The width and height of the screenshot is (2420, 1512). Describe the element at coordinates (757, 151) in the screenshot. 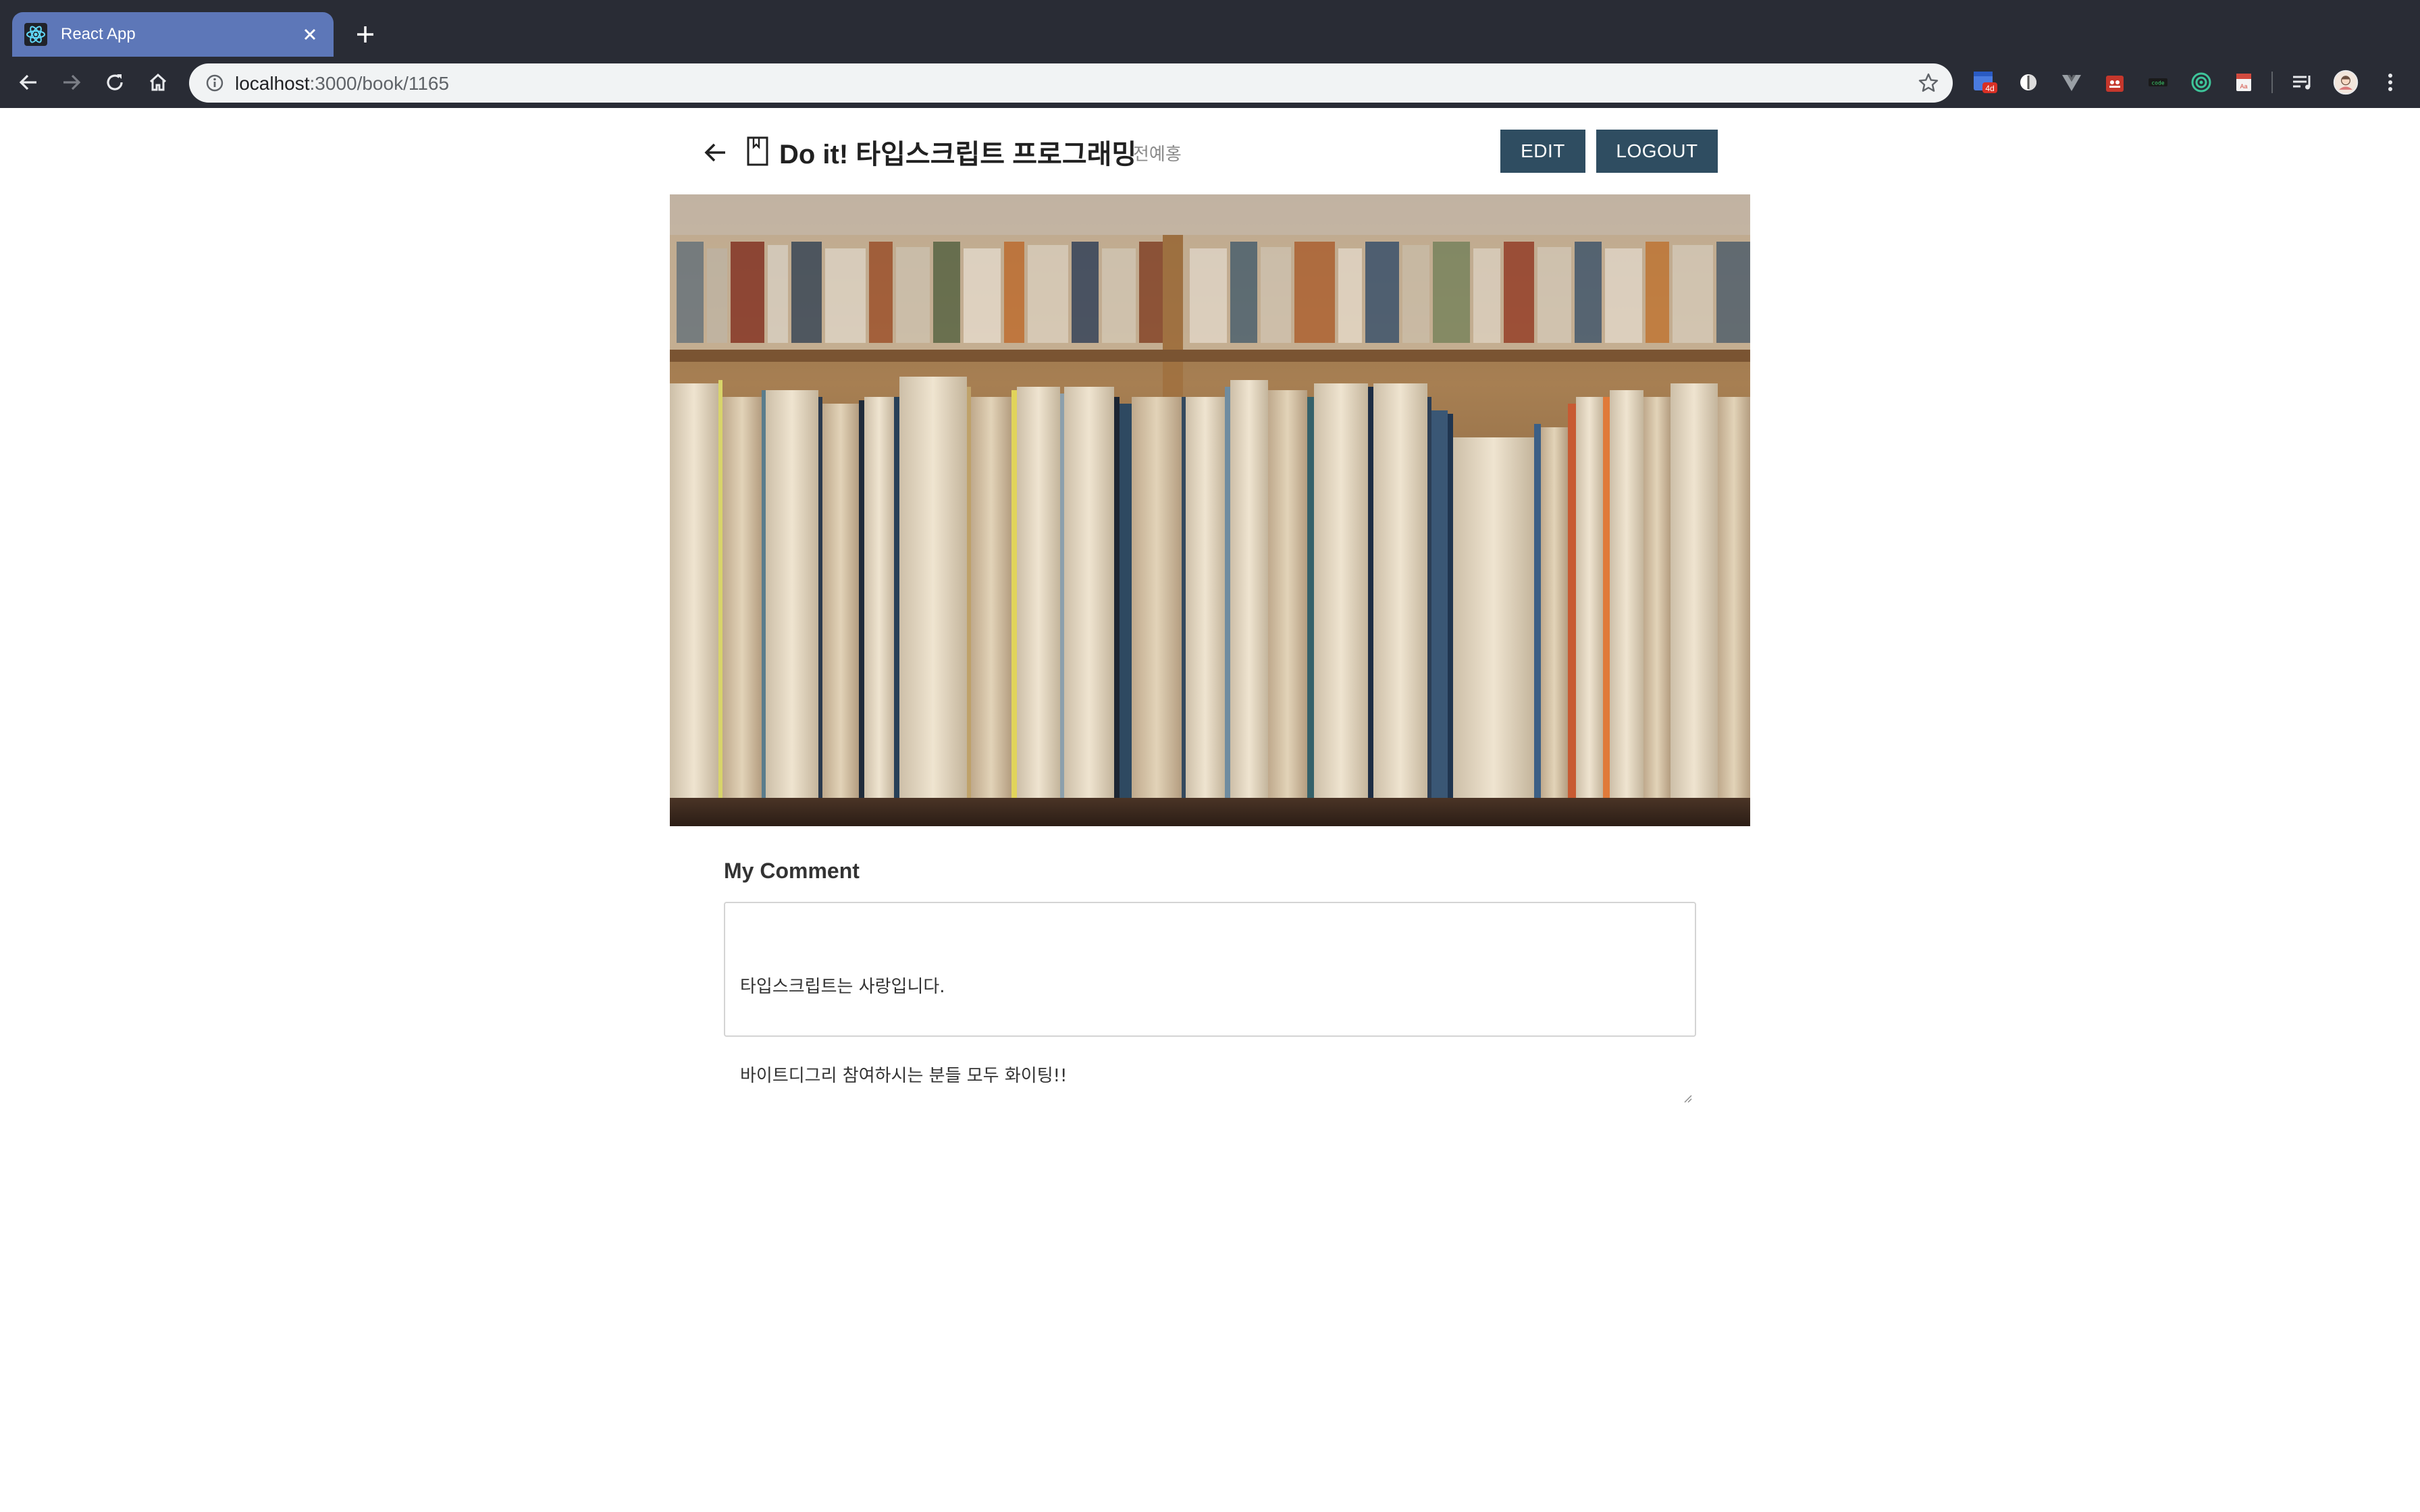

I see `book-icon` at that location.